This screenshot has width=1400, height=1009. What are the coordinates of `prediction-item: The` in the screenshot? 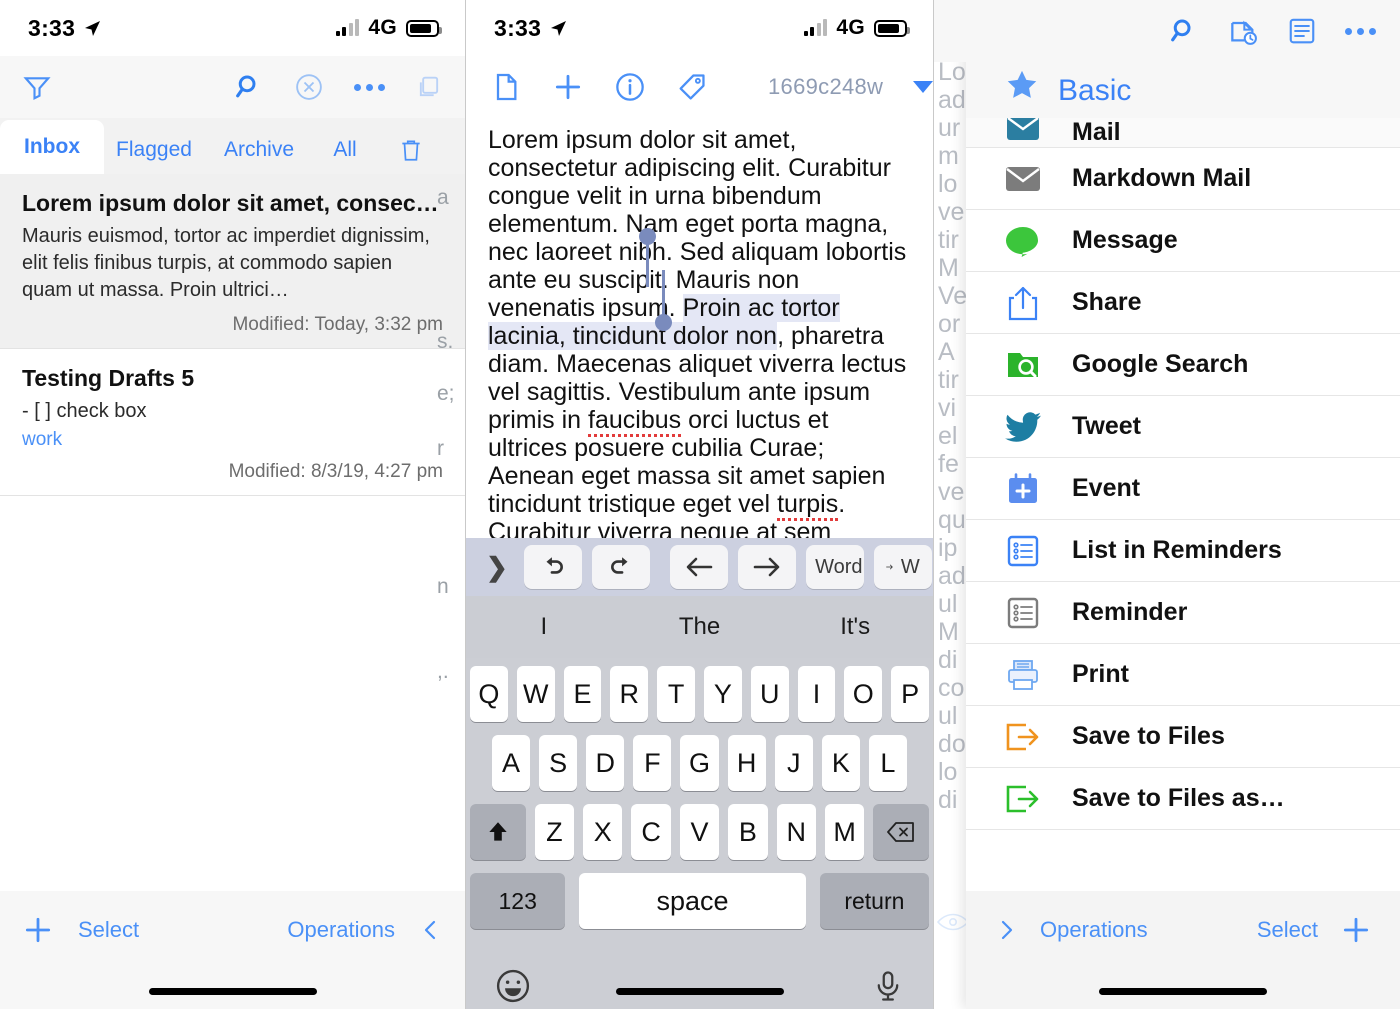 It's located at (700, 627).